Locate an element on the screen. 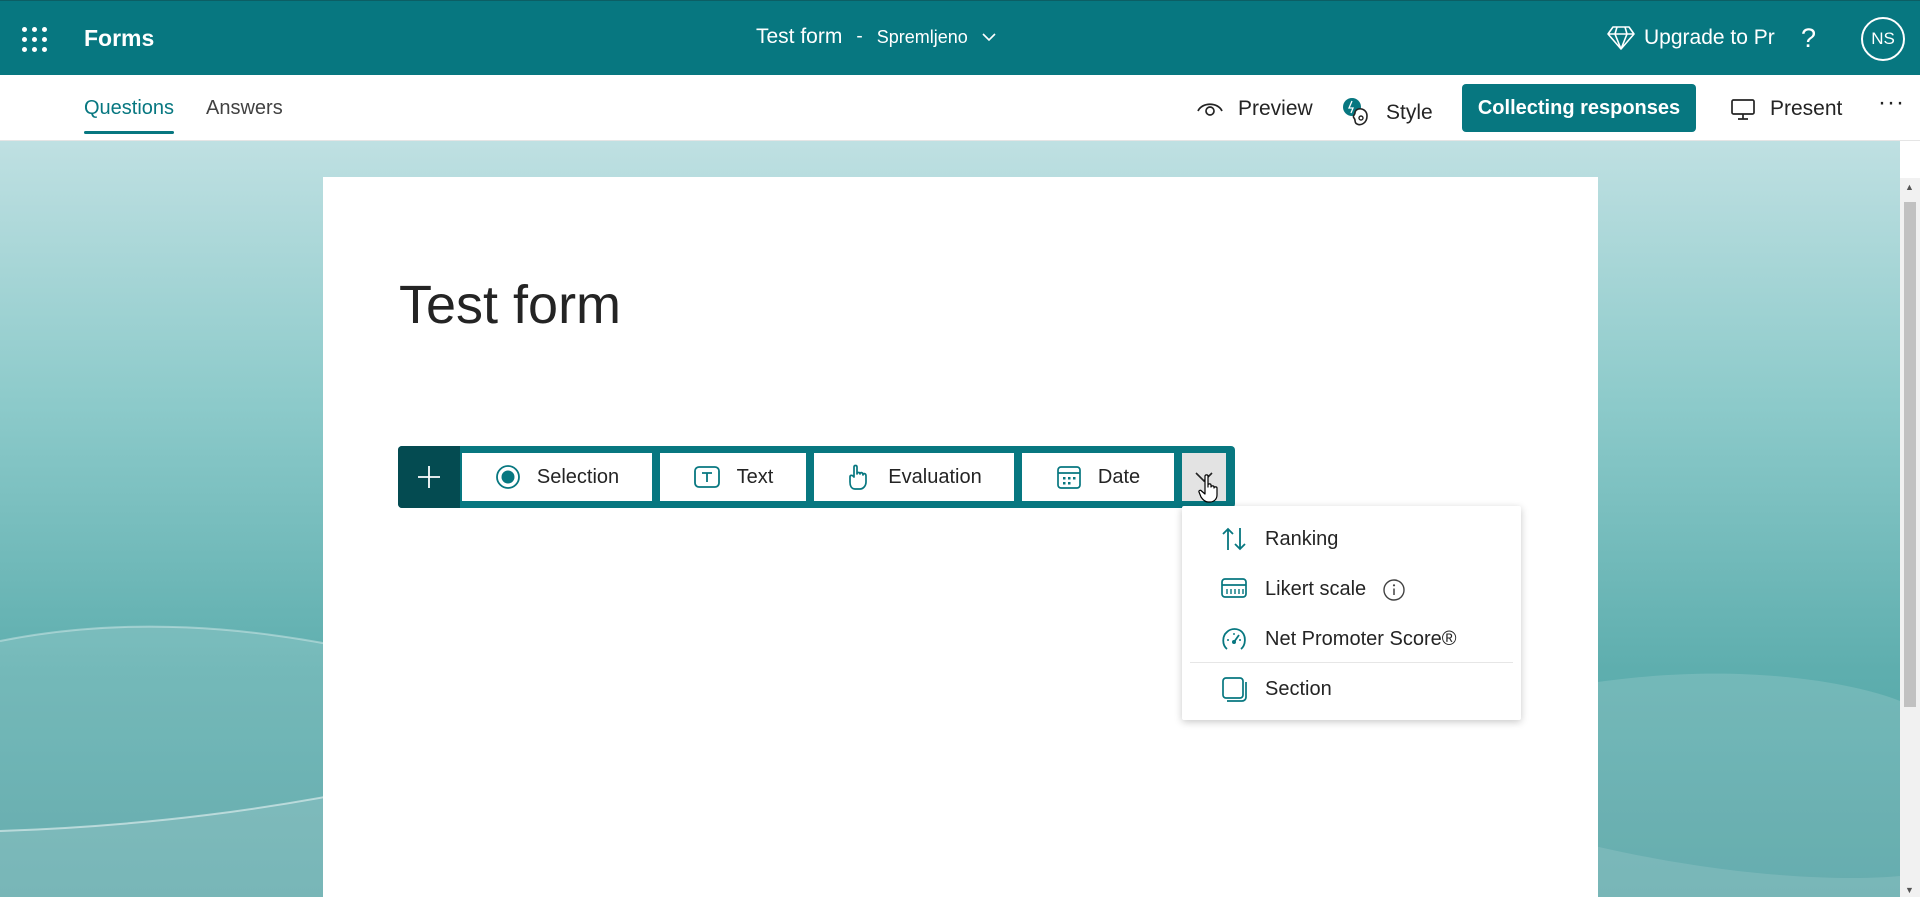 This screenshot has height=897, width=1920. form-title-menu: Test form - Spremljeno is located at coordinates (876, 37).